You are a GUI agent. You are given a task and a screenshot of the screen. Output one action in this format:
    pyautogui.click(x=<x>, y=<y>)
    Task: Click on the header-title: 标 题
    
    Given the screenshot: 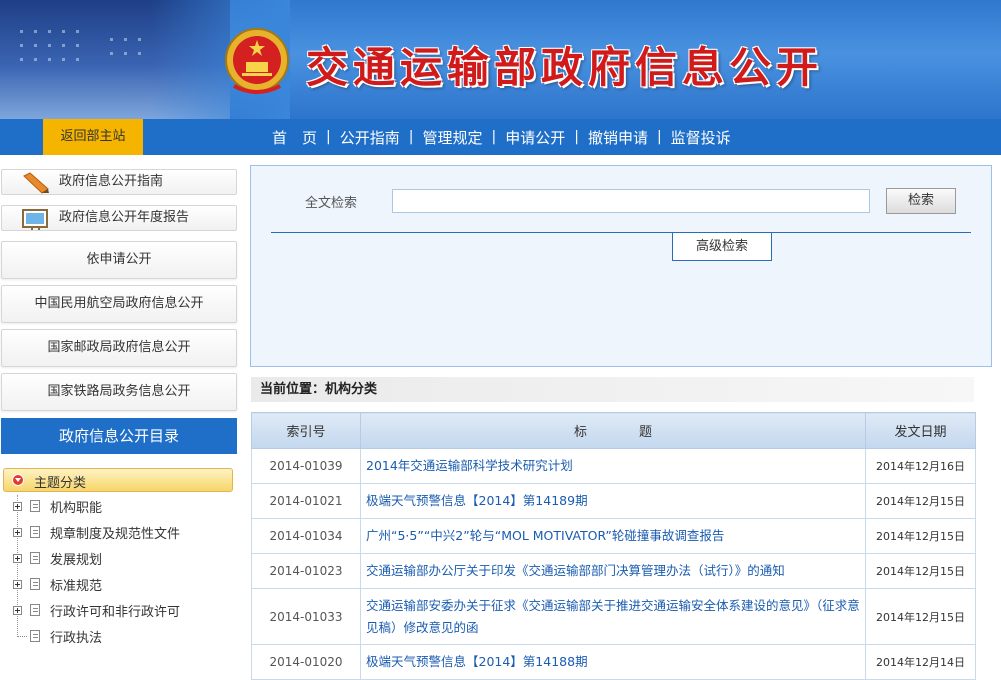 What is the action you would take?
    pyautogui.click(x=613, y=430)
    